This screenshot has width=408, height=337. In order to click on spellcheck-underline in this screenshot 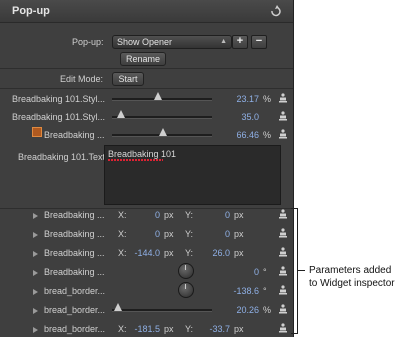, I will do `click(135, 160)`.